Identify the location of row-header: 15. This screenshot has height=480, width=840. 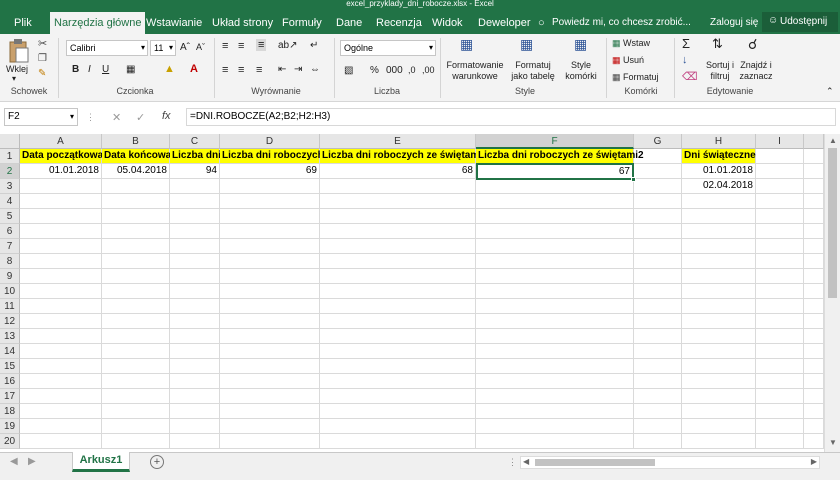
(10, 366).